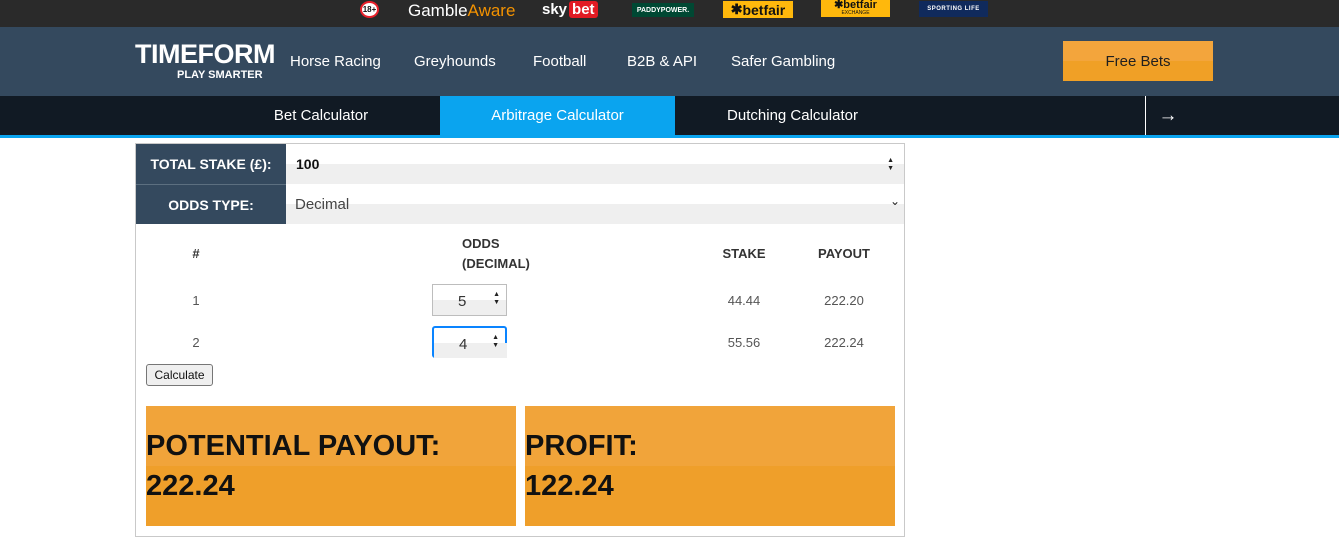  What do you see at coordinates (583, 9) in the screenshot?
I see `skybet-bet: bet` at bounding box center [583, 9].